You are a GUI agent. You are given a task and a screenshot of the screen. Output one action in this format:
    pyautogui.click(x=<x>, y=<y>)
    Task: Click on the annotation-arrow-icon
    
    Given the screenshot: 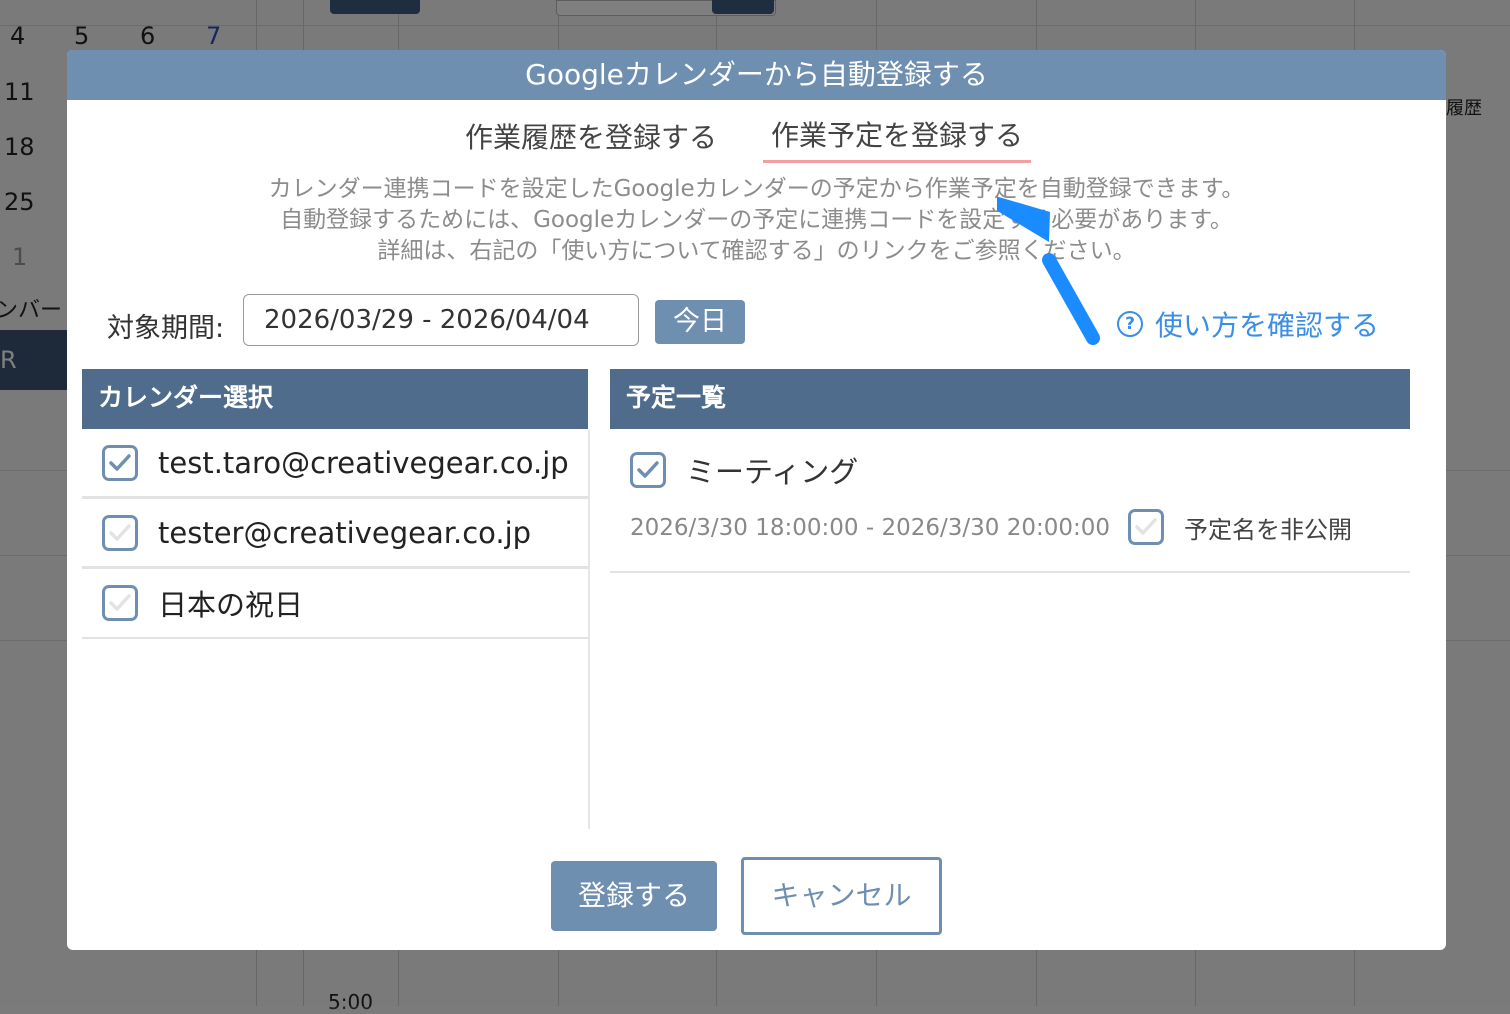 What is the action you would take?
    pyautogui.click(x=1048, y=270)
    